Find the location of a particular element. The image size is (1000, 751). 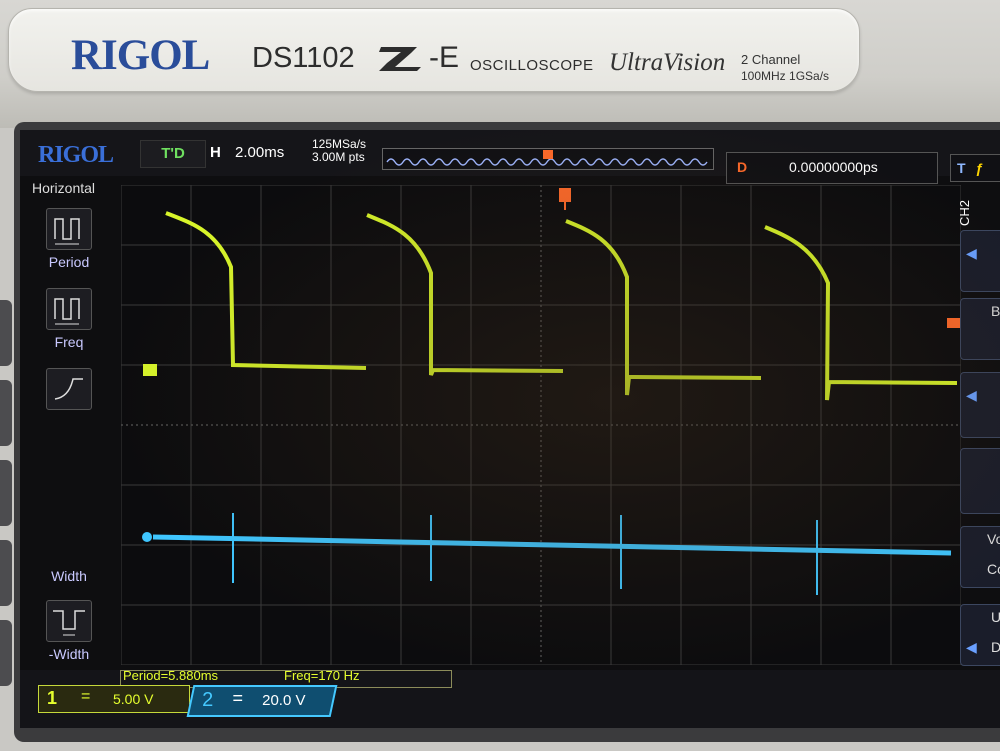

menu-item-rise-time is located at coordinates (69, 389).